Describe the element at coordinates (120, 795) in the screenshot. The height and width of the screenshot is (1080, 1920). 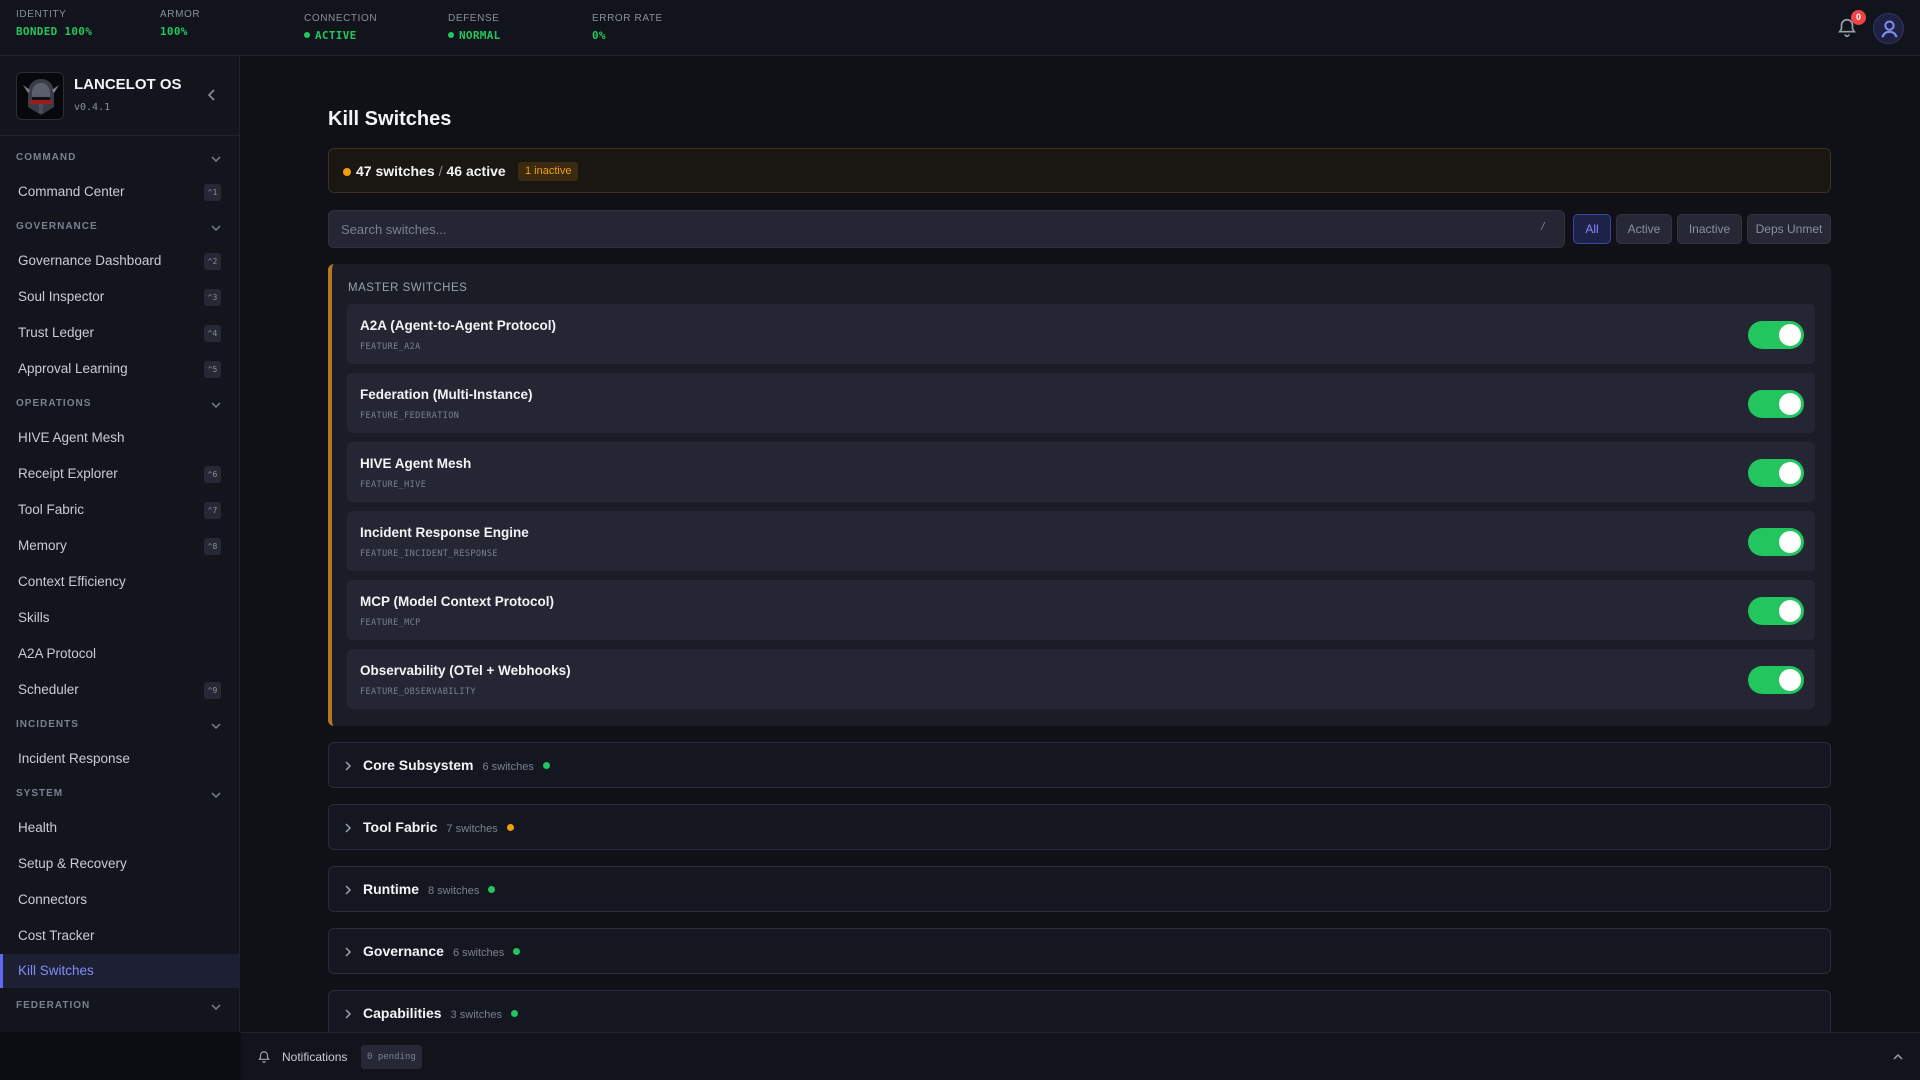
I see `section-system: SYSTEM` at that location.